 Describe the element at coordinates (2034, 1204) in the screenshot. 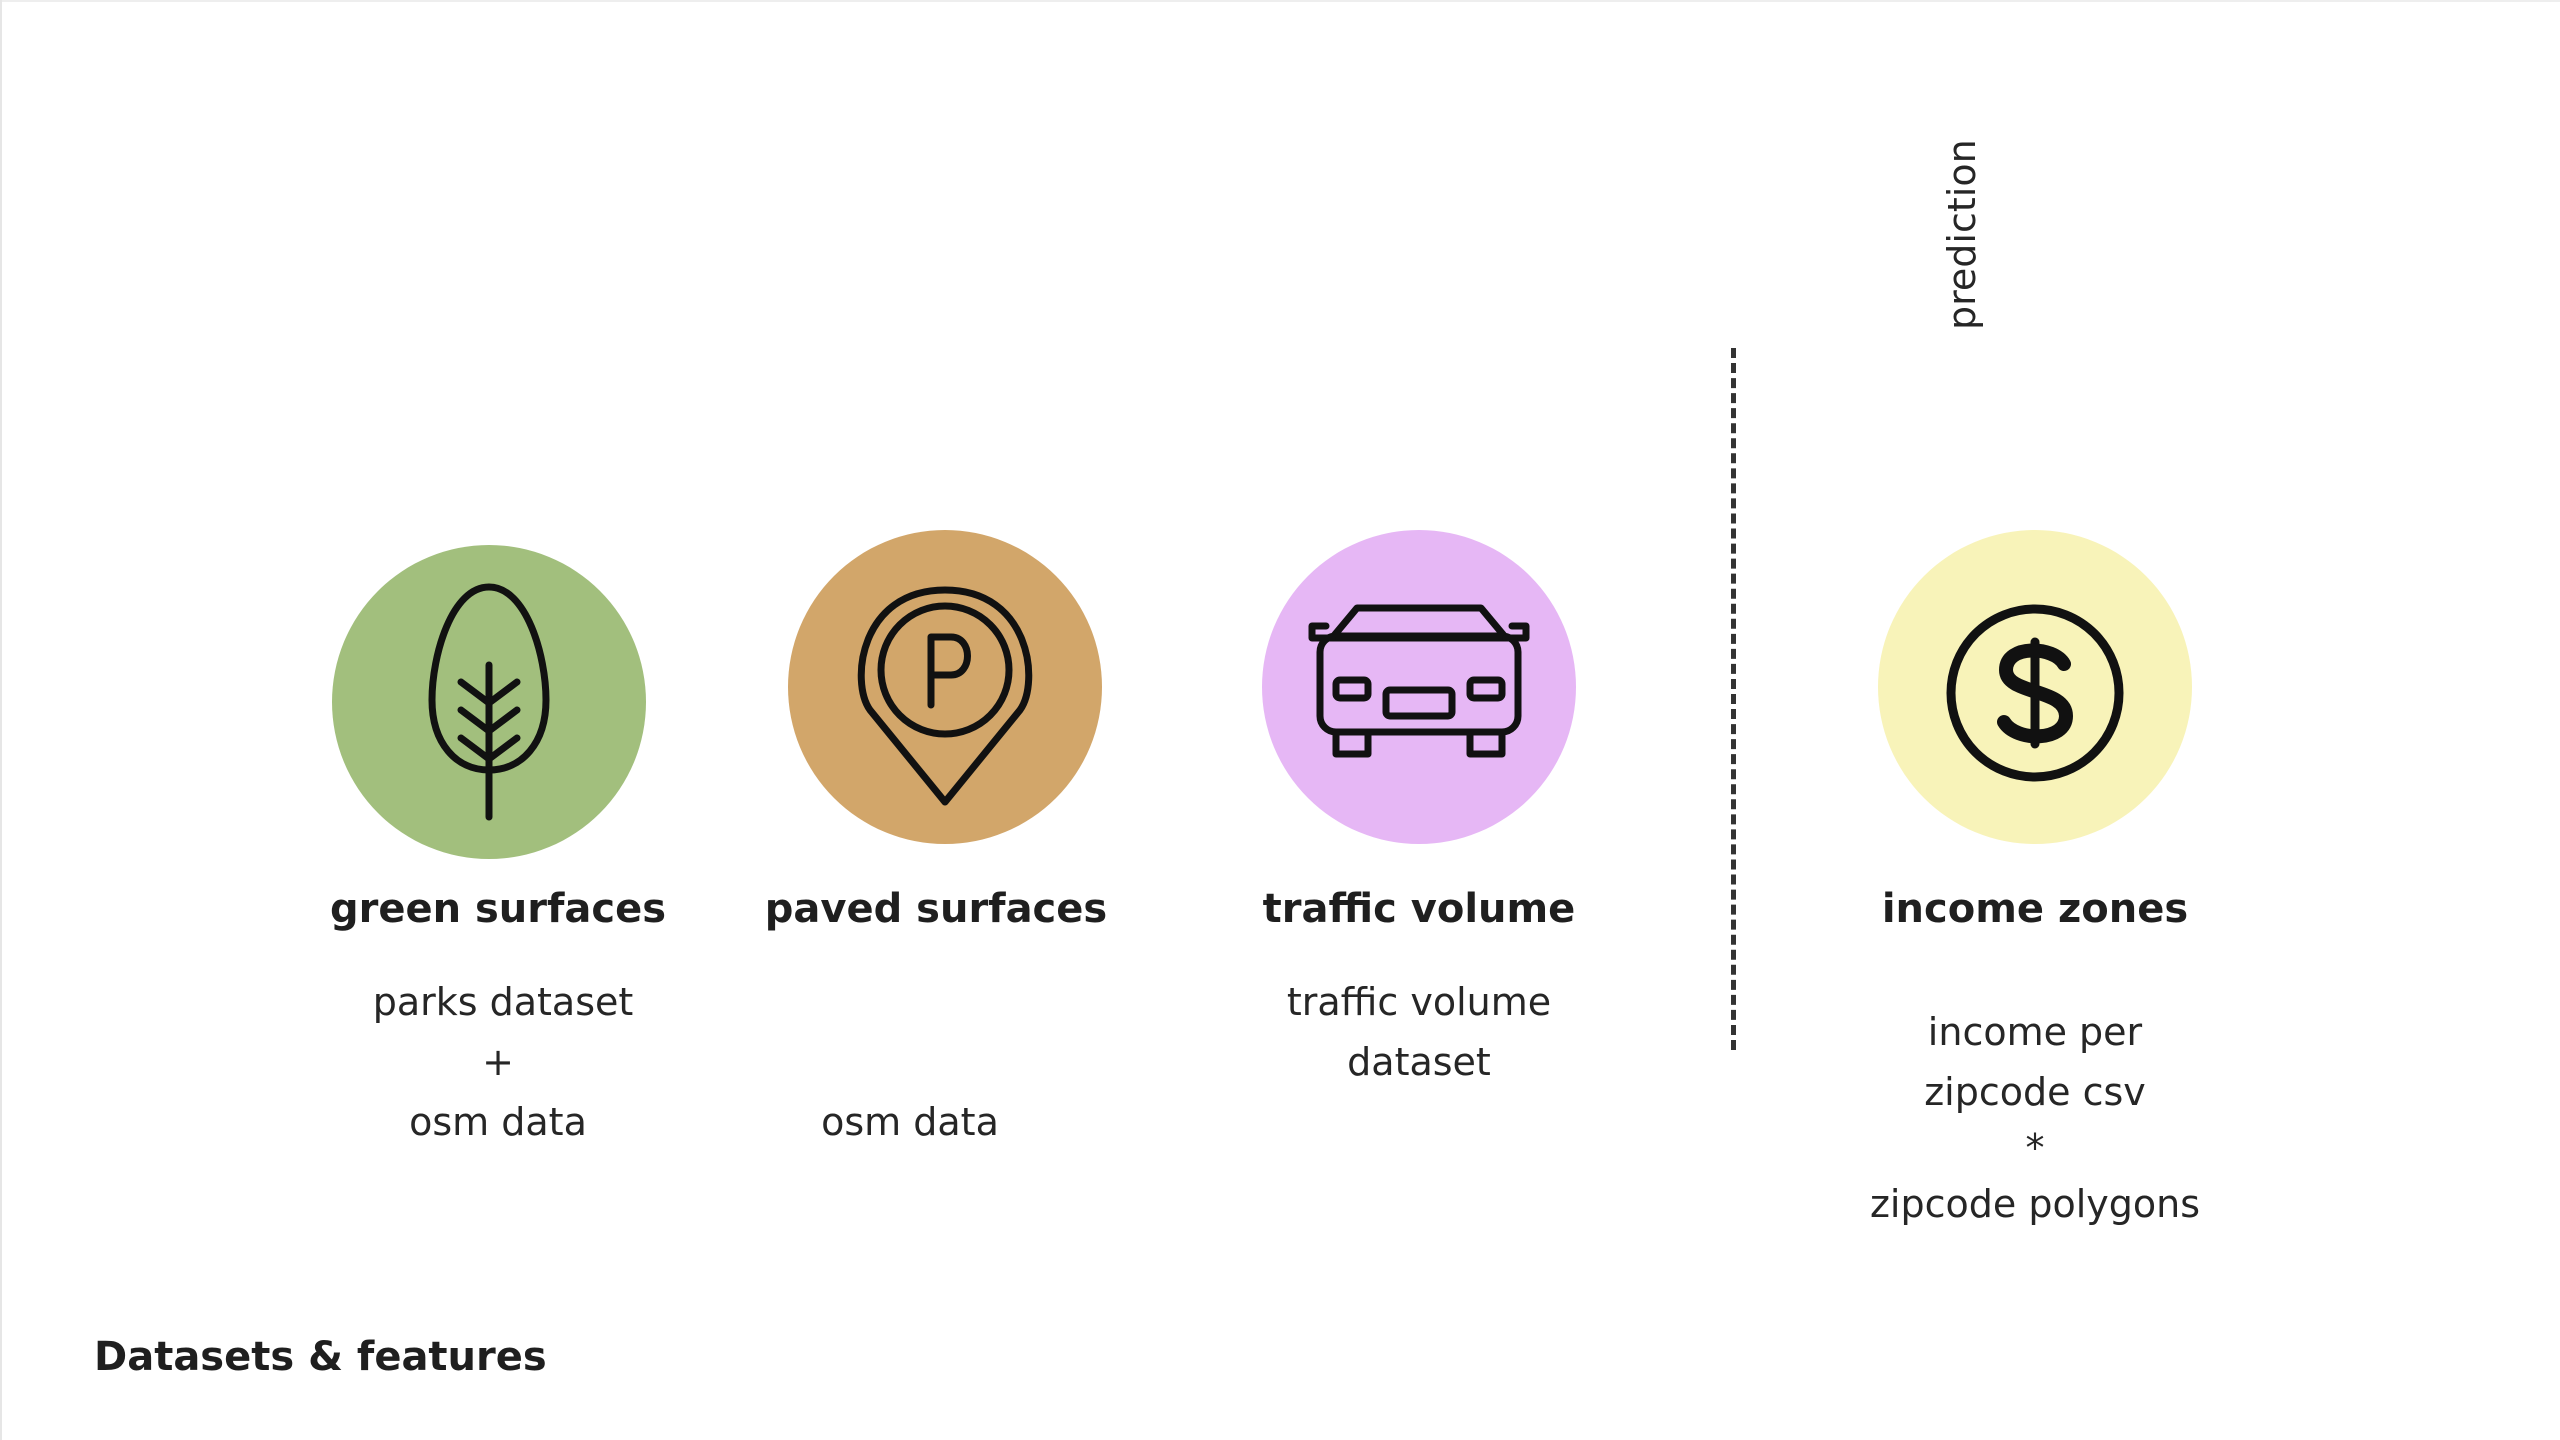

I see `desc-line: zipcode polygons` at that location.